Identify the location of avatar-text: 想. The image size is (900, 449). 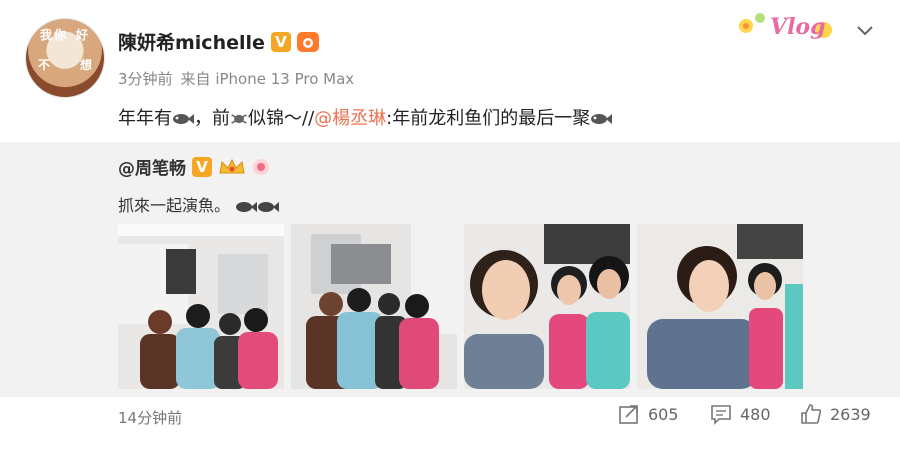
(86, 65).